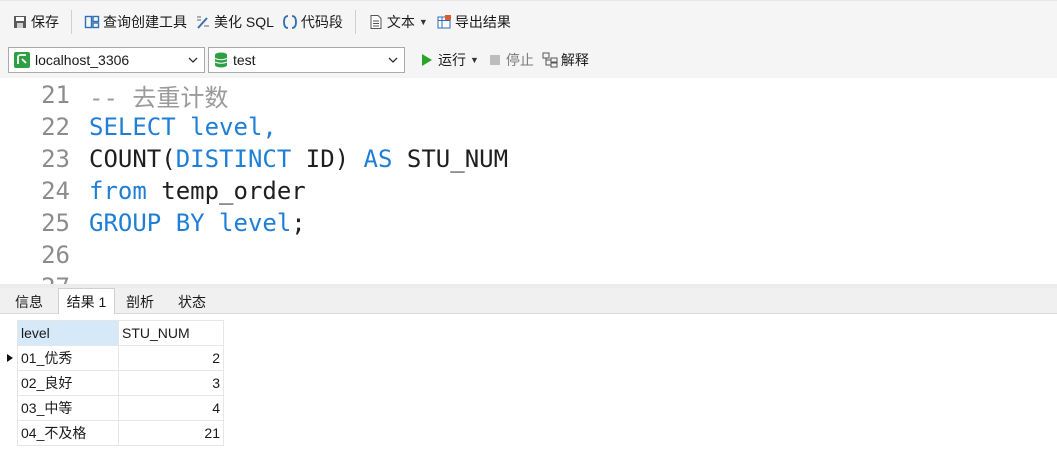 Image resolution: width=1057 pixels, height=450 pixels. I want to click on editor-line: 25 GROUP BY level;, so click(153, 223).